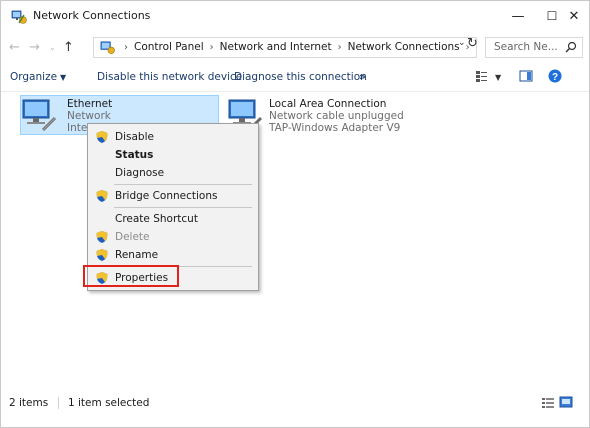 This screenshot has height=428, width=590. I want to click on forward-arrow-icon: →, so click(34, 47).